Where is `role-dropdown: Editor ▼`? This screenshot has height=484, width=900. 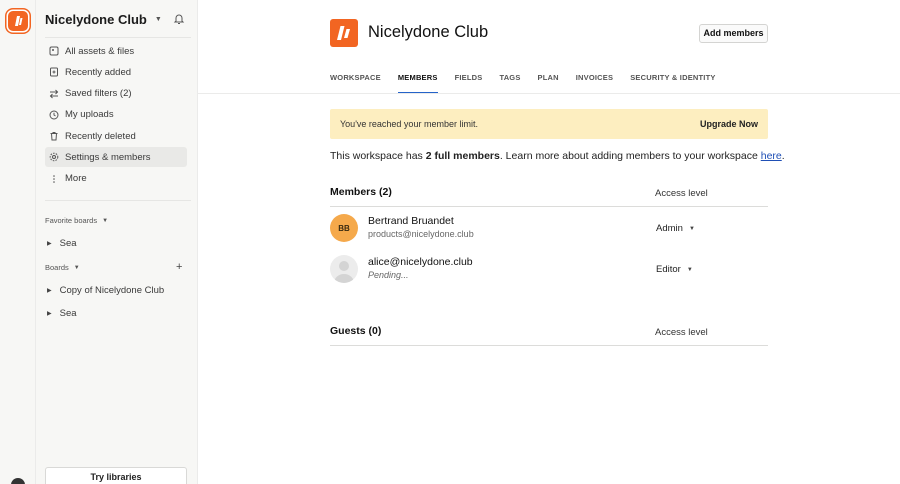
role-dropdown: Editor ▼ is located at coordinates (674, 269).